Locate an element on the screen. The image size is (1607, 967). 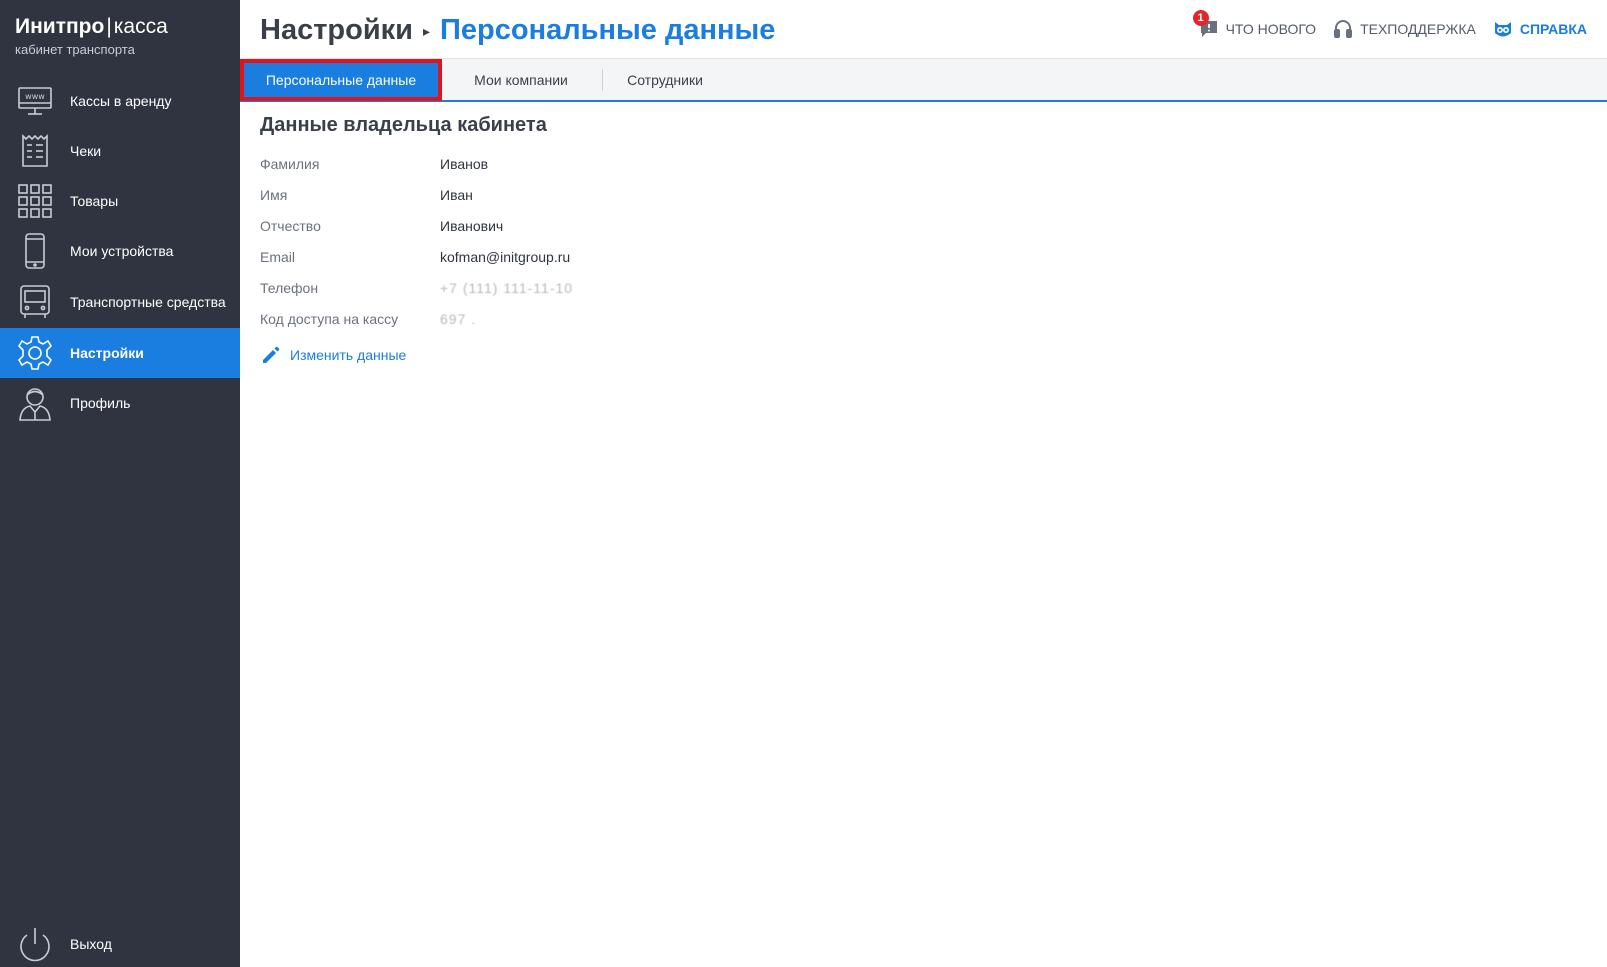
gear-icon is located at coordinates (35, 353).